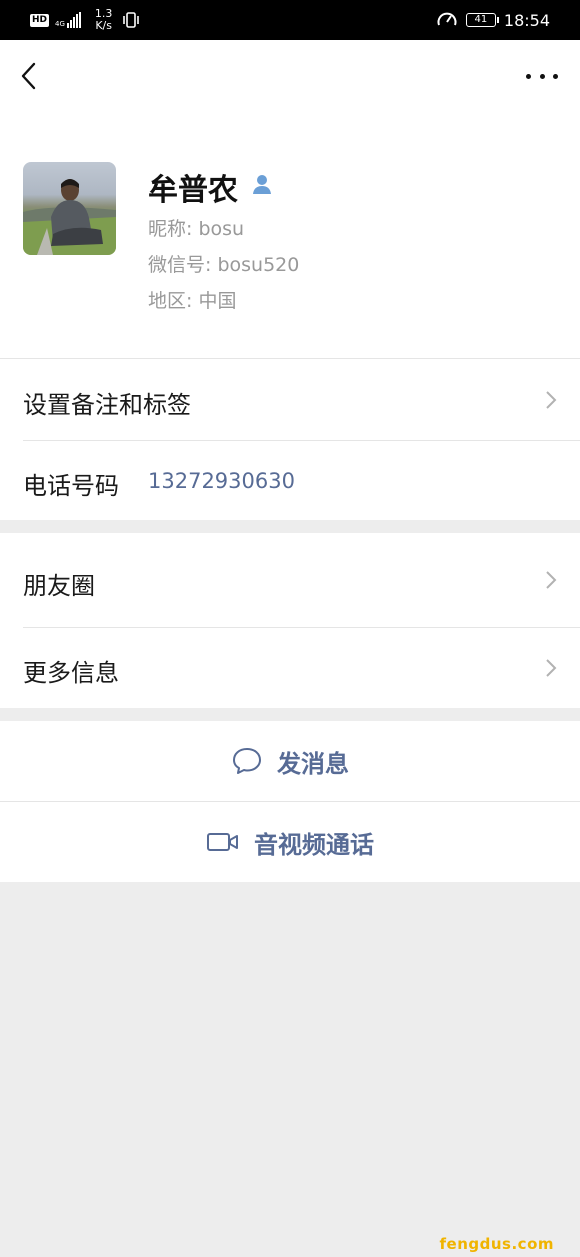 This screenshot has height=1257, width=580. What do you see at coordinates (85, 20) in the screenshot?
I see `status-left: HD 4G 1.3 K/s` at bounding box center [85, 20].